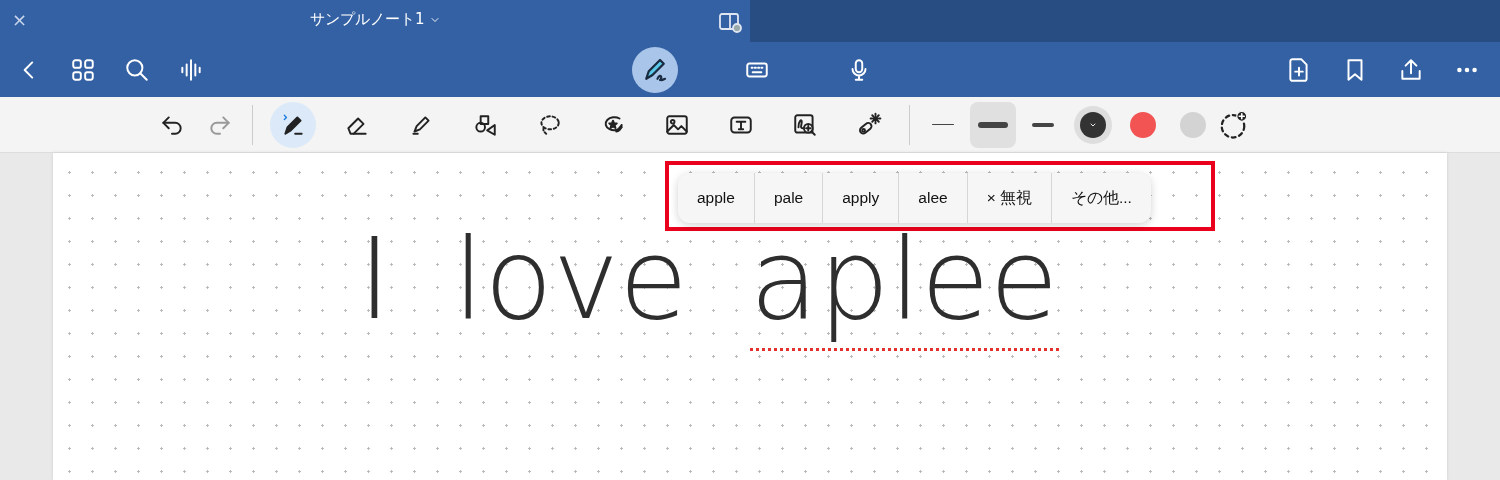 This screenshot has height=480, width=1500. Describe the element at coordinates (655, 69) in the screenshot. I see `mode-button` at that location.